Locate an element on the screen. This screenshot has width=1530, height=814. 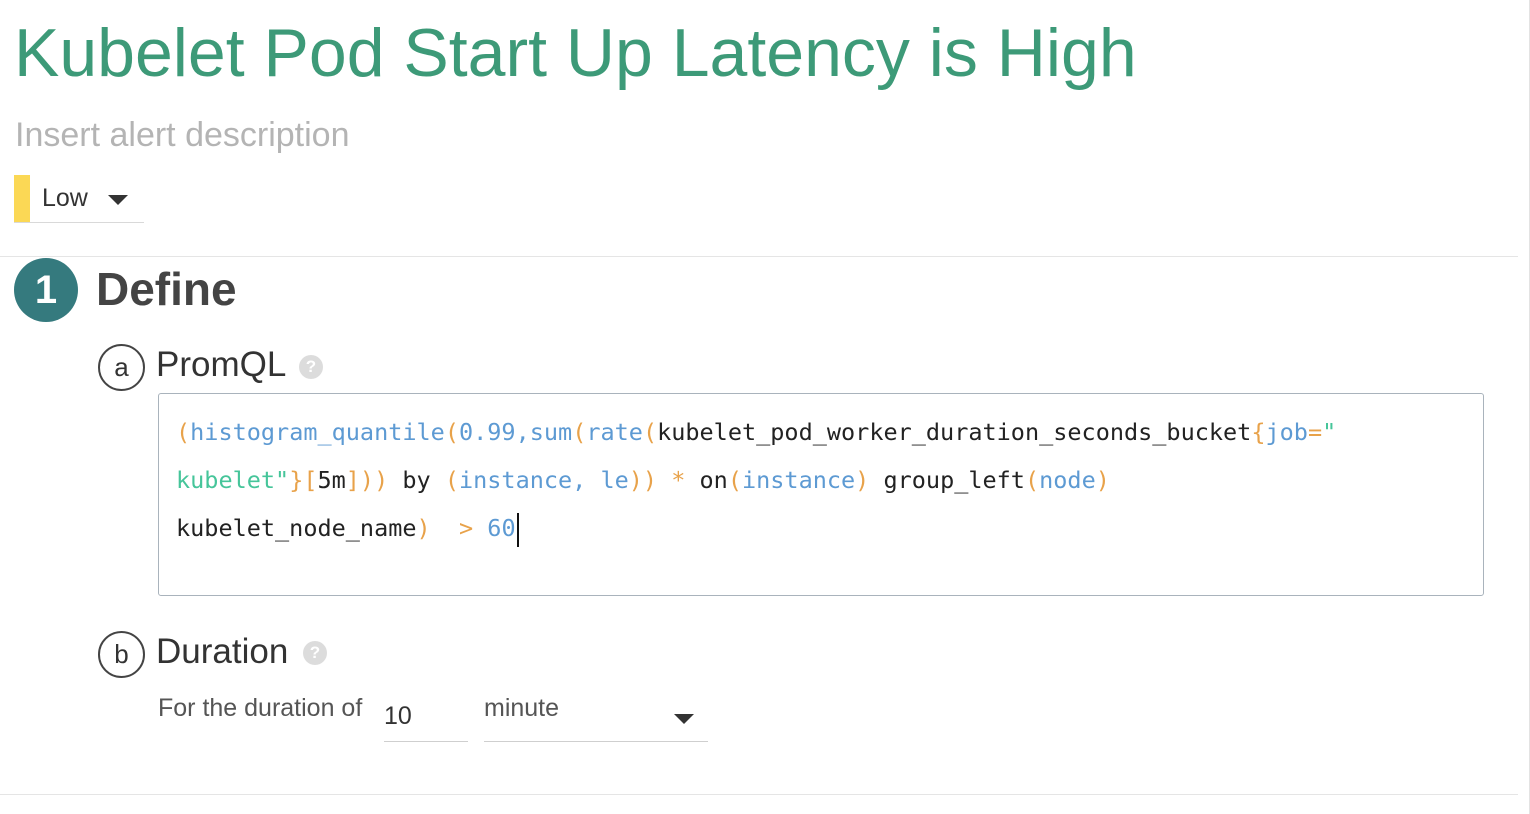
code-token: " is located at coordinates (1329, 432).